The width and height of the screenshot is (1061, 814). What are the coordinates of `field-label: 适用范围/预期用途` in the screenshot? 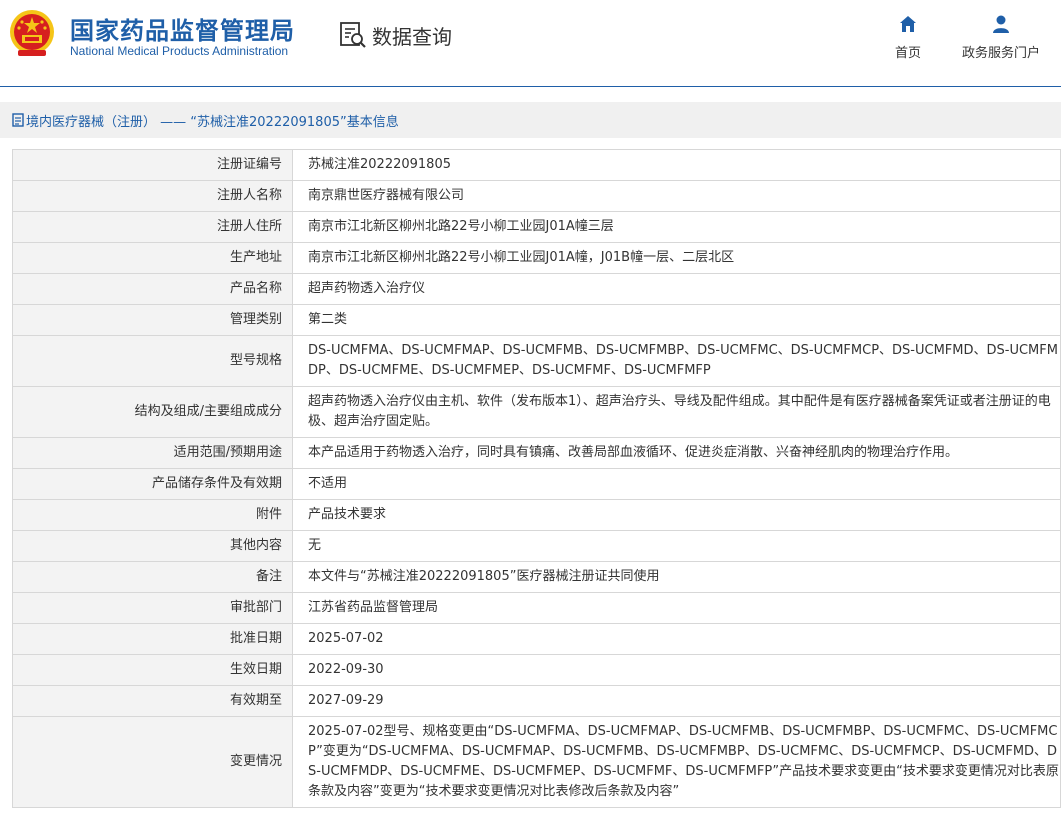 It's located at (152, 453).